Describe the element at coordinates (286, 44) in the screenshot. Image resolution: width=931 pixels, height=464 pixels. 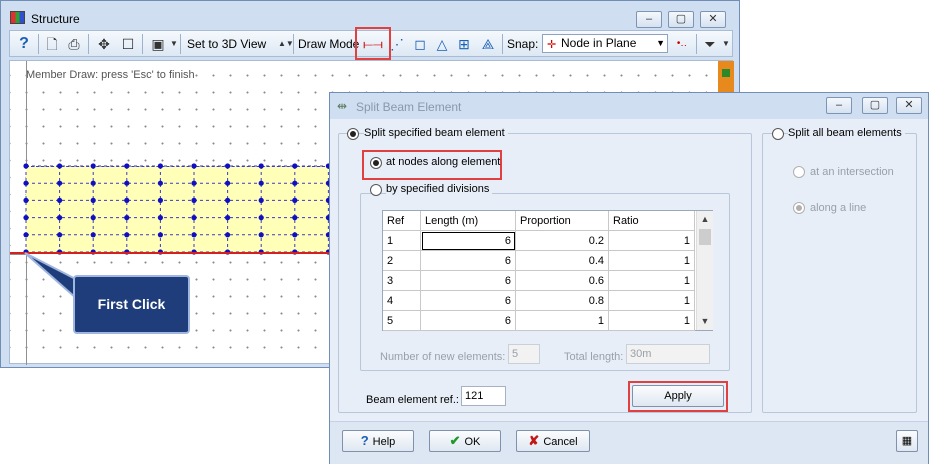
I see `view-spinner-icon: ▲▼` at that location.